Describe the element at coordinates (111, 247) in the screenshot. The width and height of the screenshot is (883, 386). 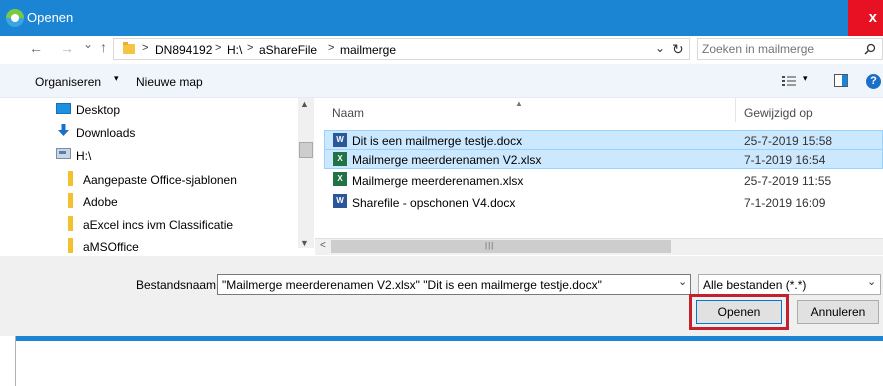
I see `sidebar-item-amsoffice: aMSOffice` at that location.